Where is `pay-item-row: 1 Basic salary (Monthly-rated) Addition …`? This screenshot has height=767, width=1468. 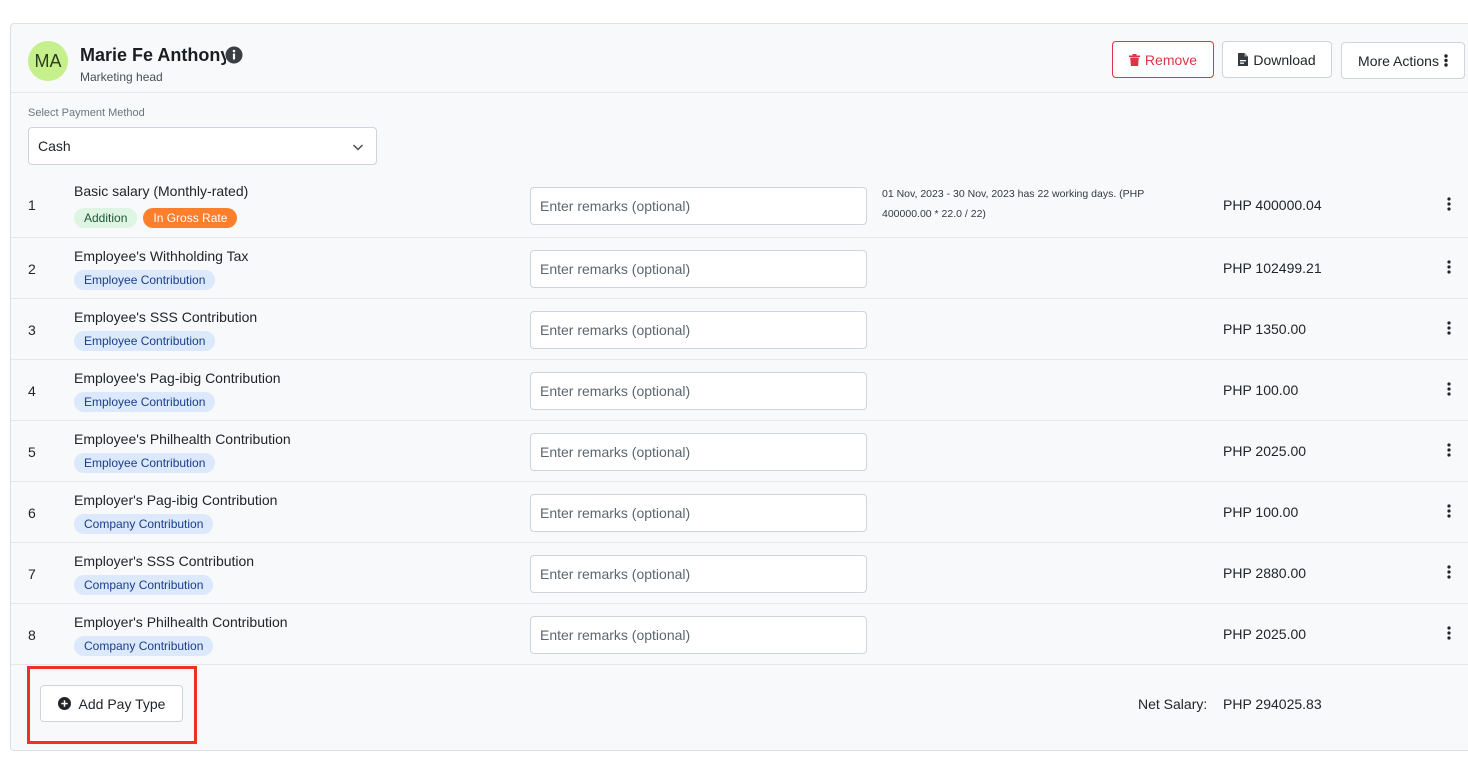
pay-item-row: 1 Basic salary (Monthly-rated) Addition … is located at coordinates (739, 205).